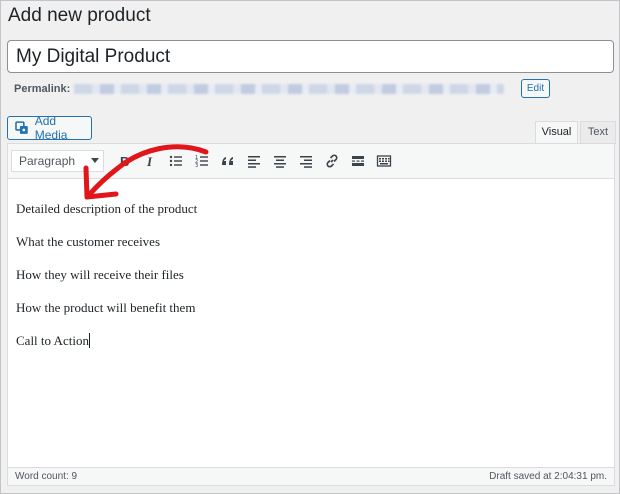  I want to click on add-media-button: Add Media, so click(49, 128).